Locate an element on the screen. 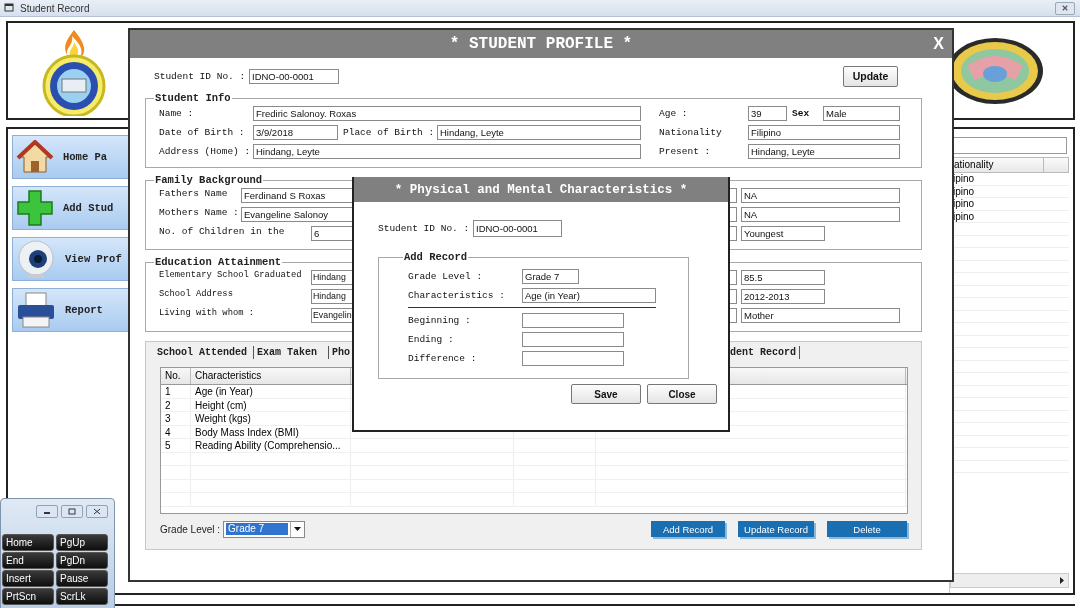  table-cell: 1 is located at coordinates (176, 391).